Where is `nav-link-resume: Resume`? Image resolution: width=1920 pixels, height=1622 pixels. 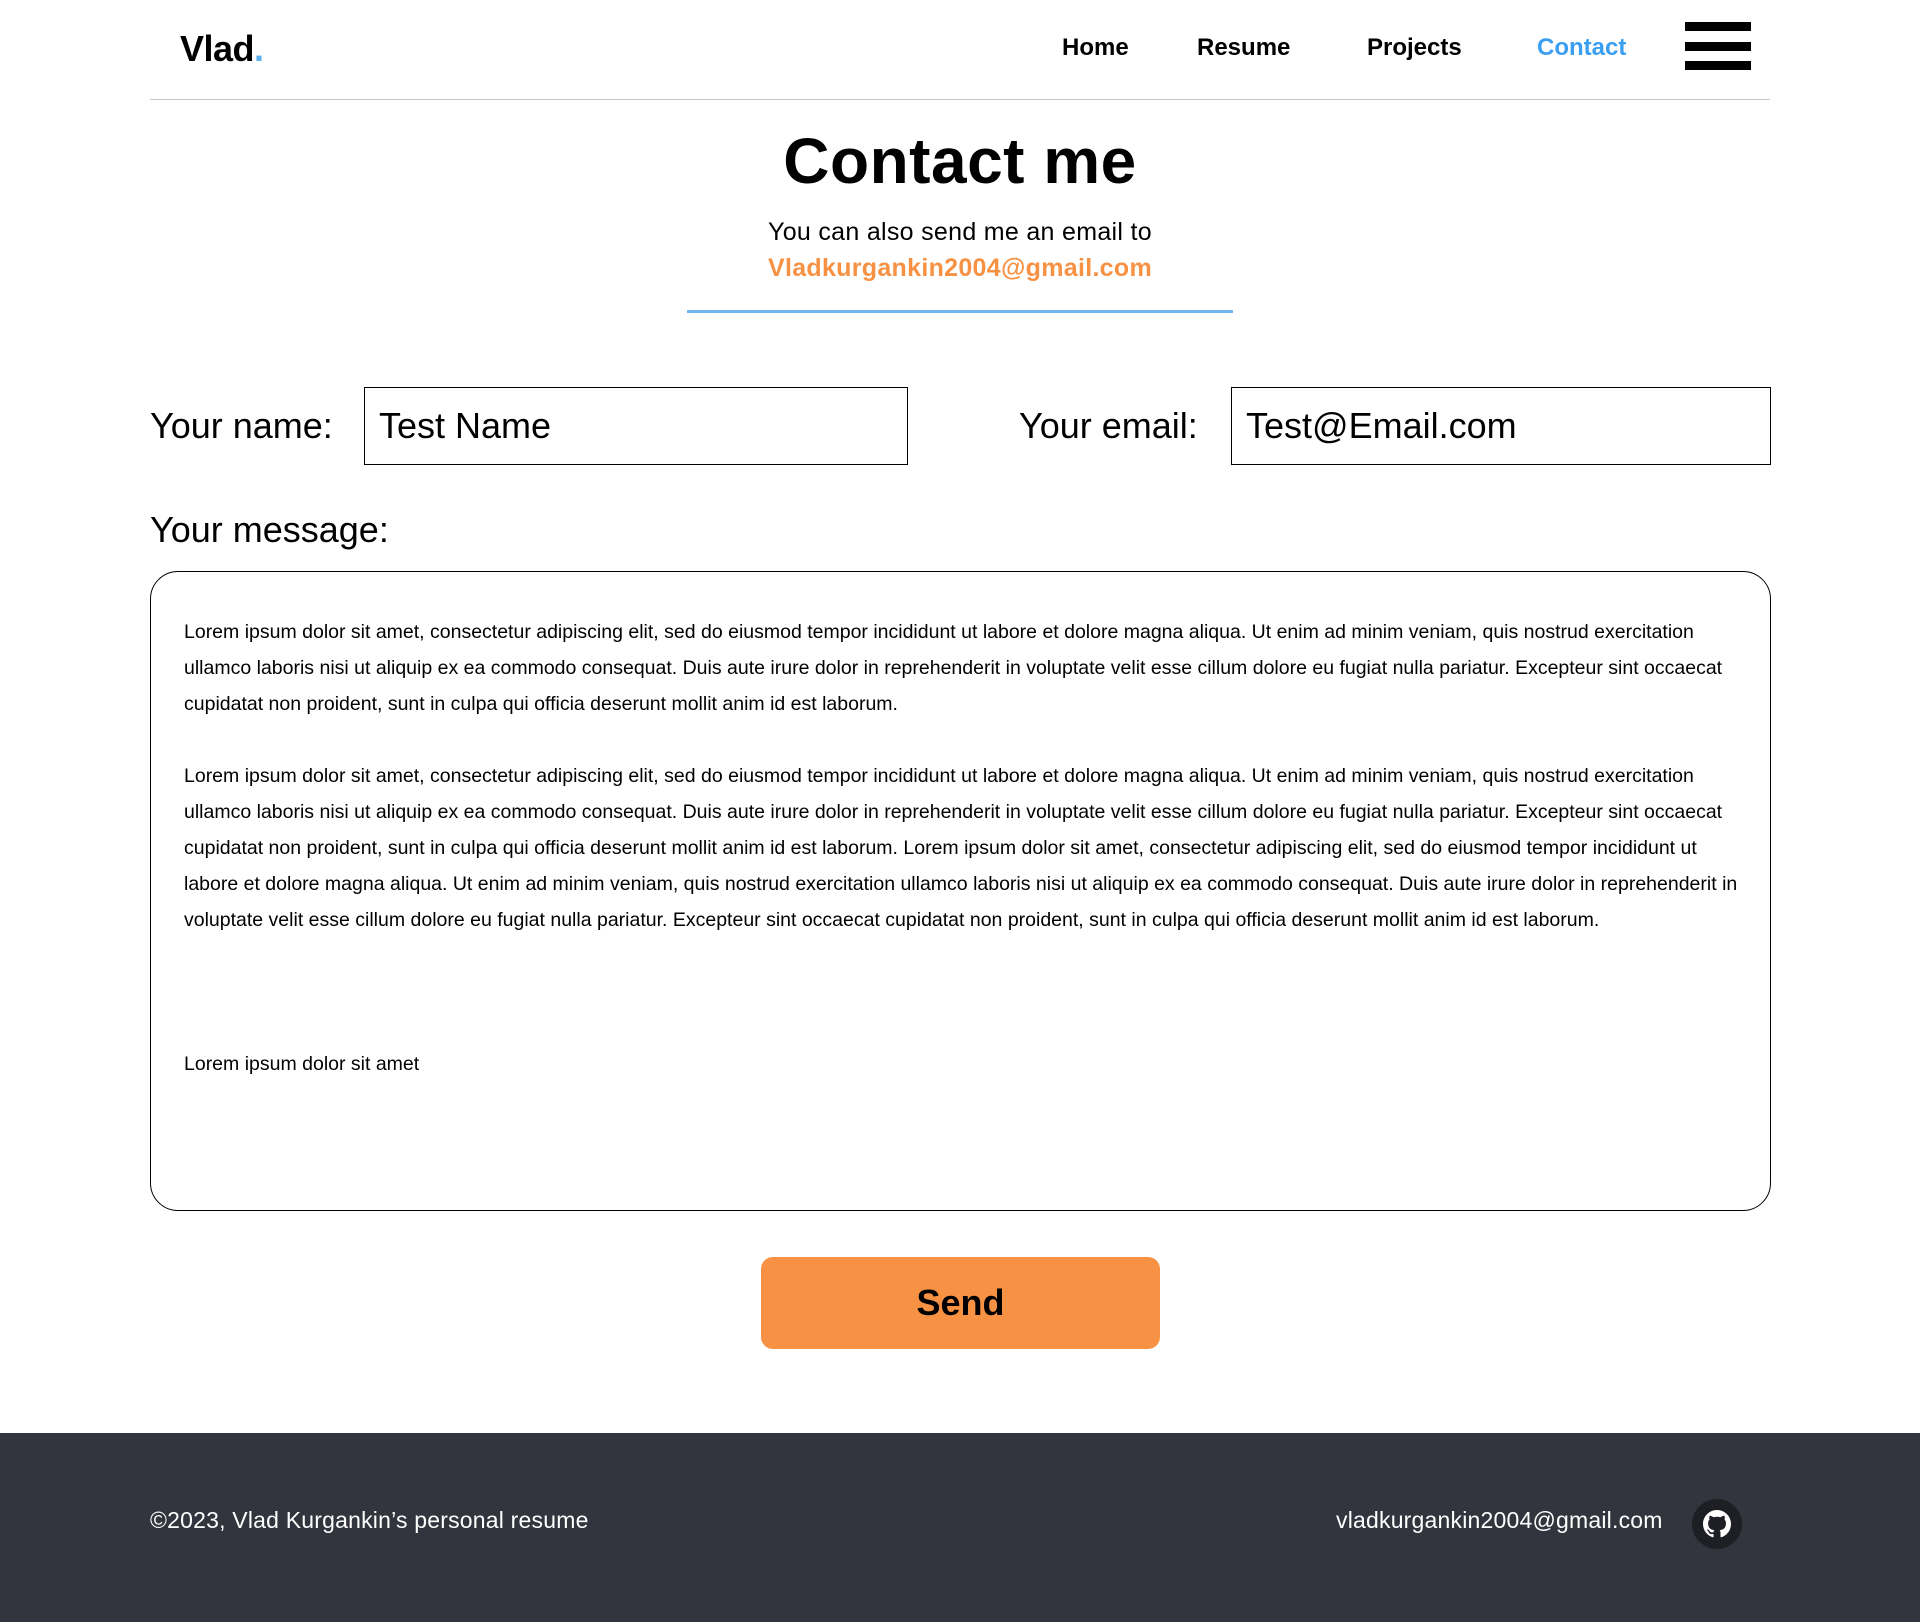 nav-link-resume: Resume is located at coordinates (1243, 48).